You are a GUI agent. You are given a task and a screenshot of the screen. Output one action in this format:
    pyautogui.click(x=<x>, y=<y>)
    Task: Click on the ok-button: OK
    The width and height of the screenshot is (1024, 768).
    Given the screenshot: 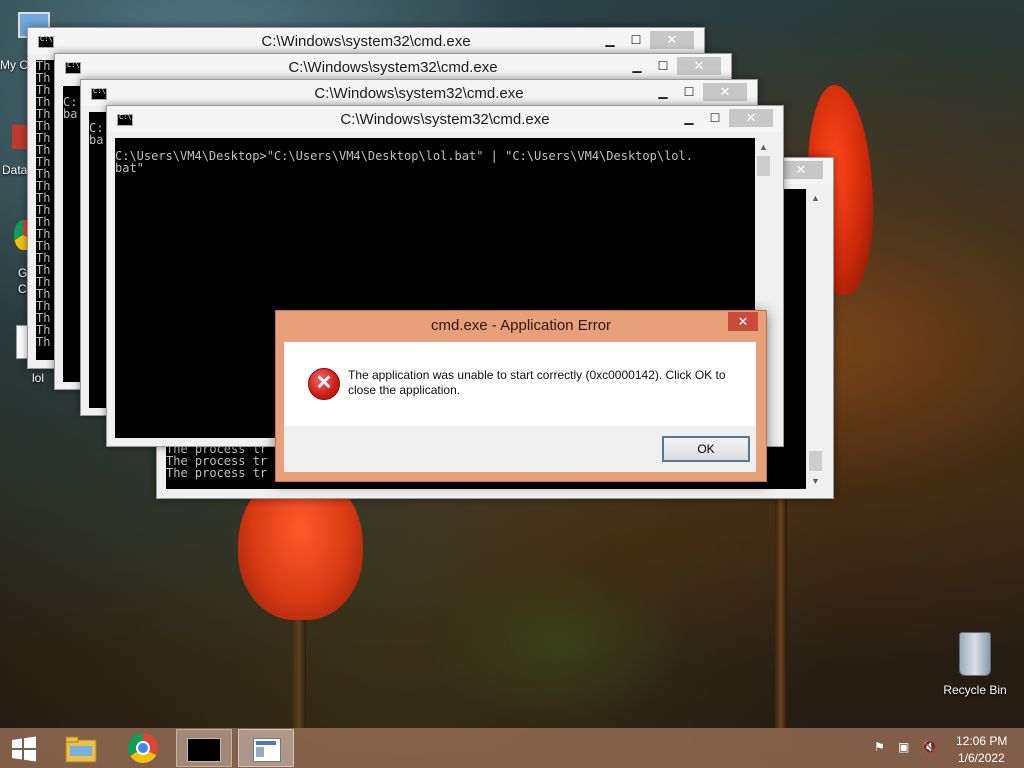 What is the action you would take?
    pyautogui.click(x=706, y=449)
    